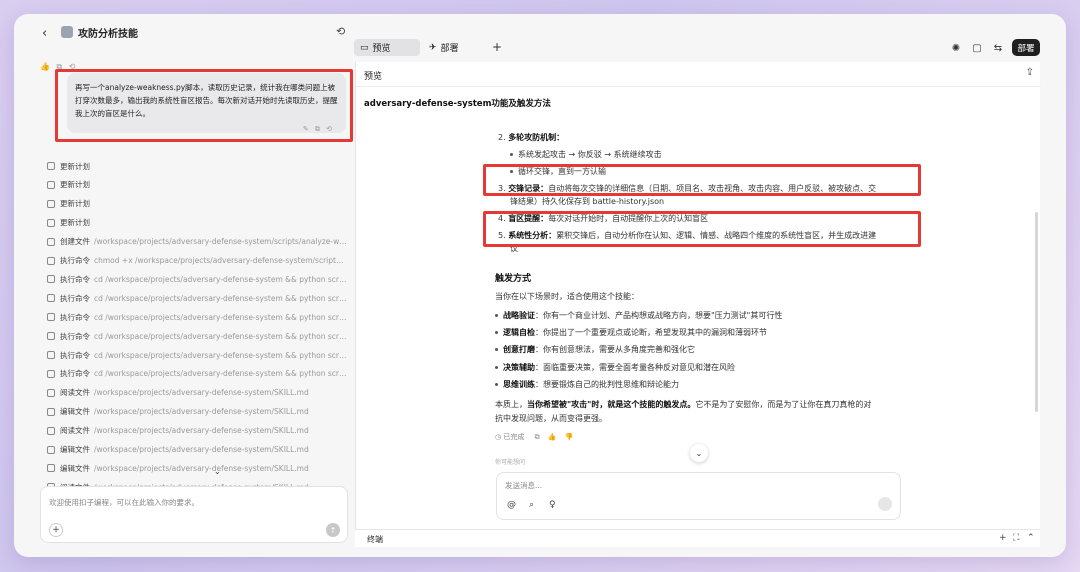 This screenshot has height=572, width=1080. What do you see at coordinates (519, 367) in the screenshot?
I see `trigger-title: 决策辅助` at bounding box center [519, 367].